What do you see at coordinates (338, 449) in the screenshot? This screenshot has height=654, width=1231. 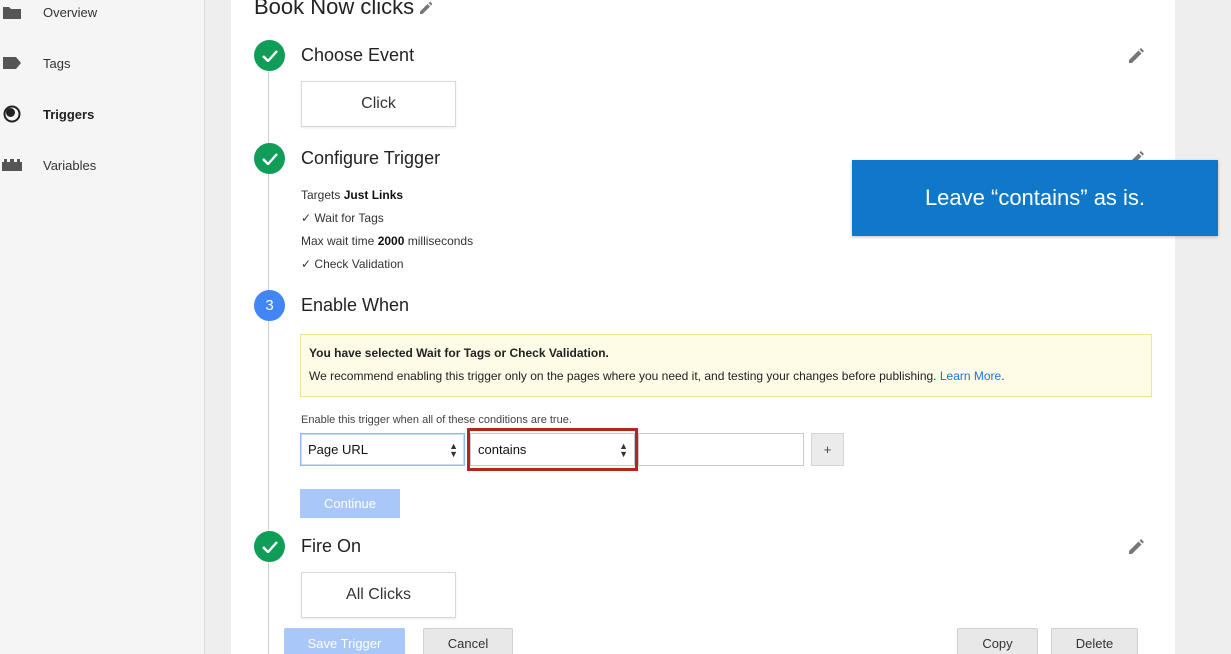 I see `variable-select-value: Page URL` at bounding box center [338, 449].